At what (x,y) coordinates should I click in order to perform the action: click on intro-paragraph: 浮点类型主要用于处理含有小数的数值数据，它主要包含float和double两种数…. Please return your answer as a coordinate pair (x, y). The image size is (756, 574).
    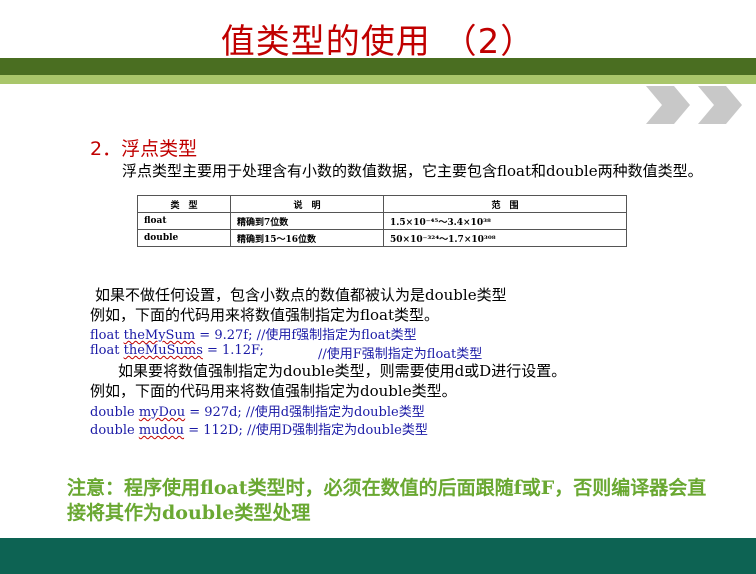
    Looking at the image, I should click on (412, 171).